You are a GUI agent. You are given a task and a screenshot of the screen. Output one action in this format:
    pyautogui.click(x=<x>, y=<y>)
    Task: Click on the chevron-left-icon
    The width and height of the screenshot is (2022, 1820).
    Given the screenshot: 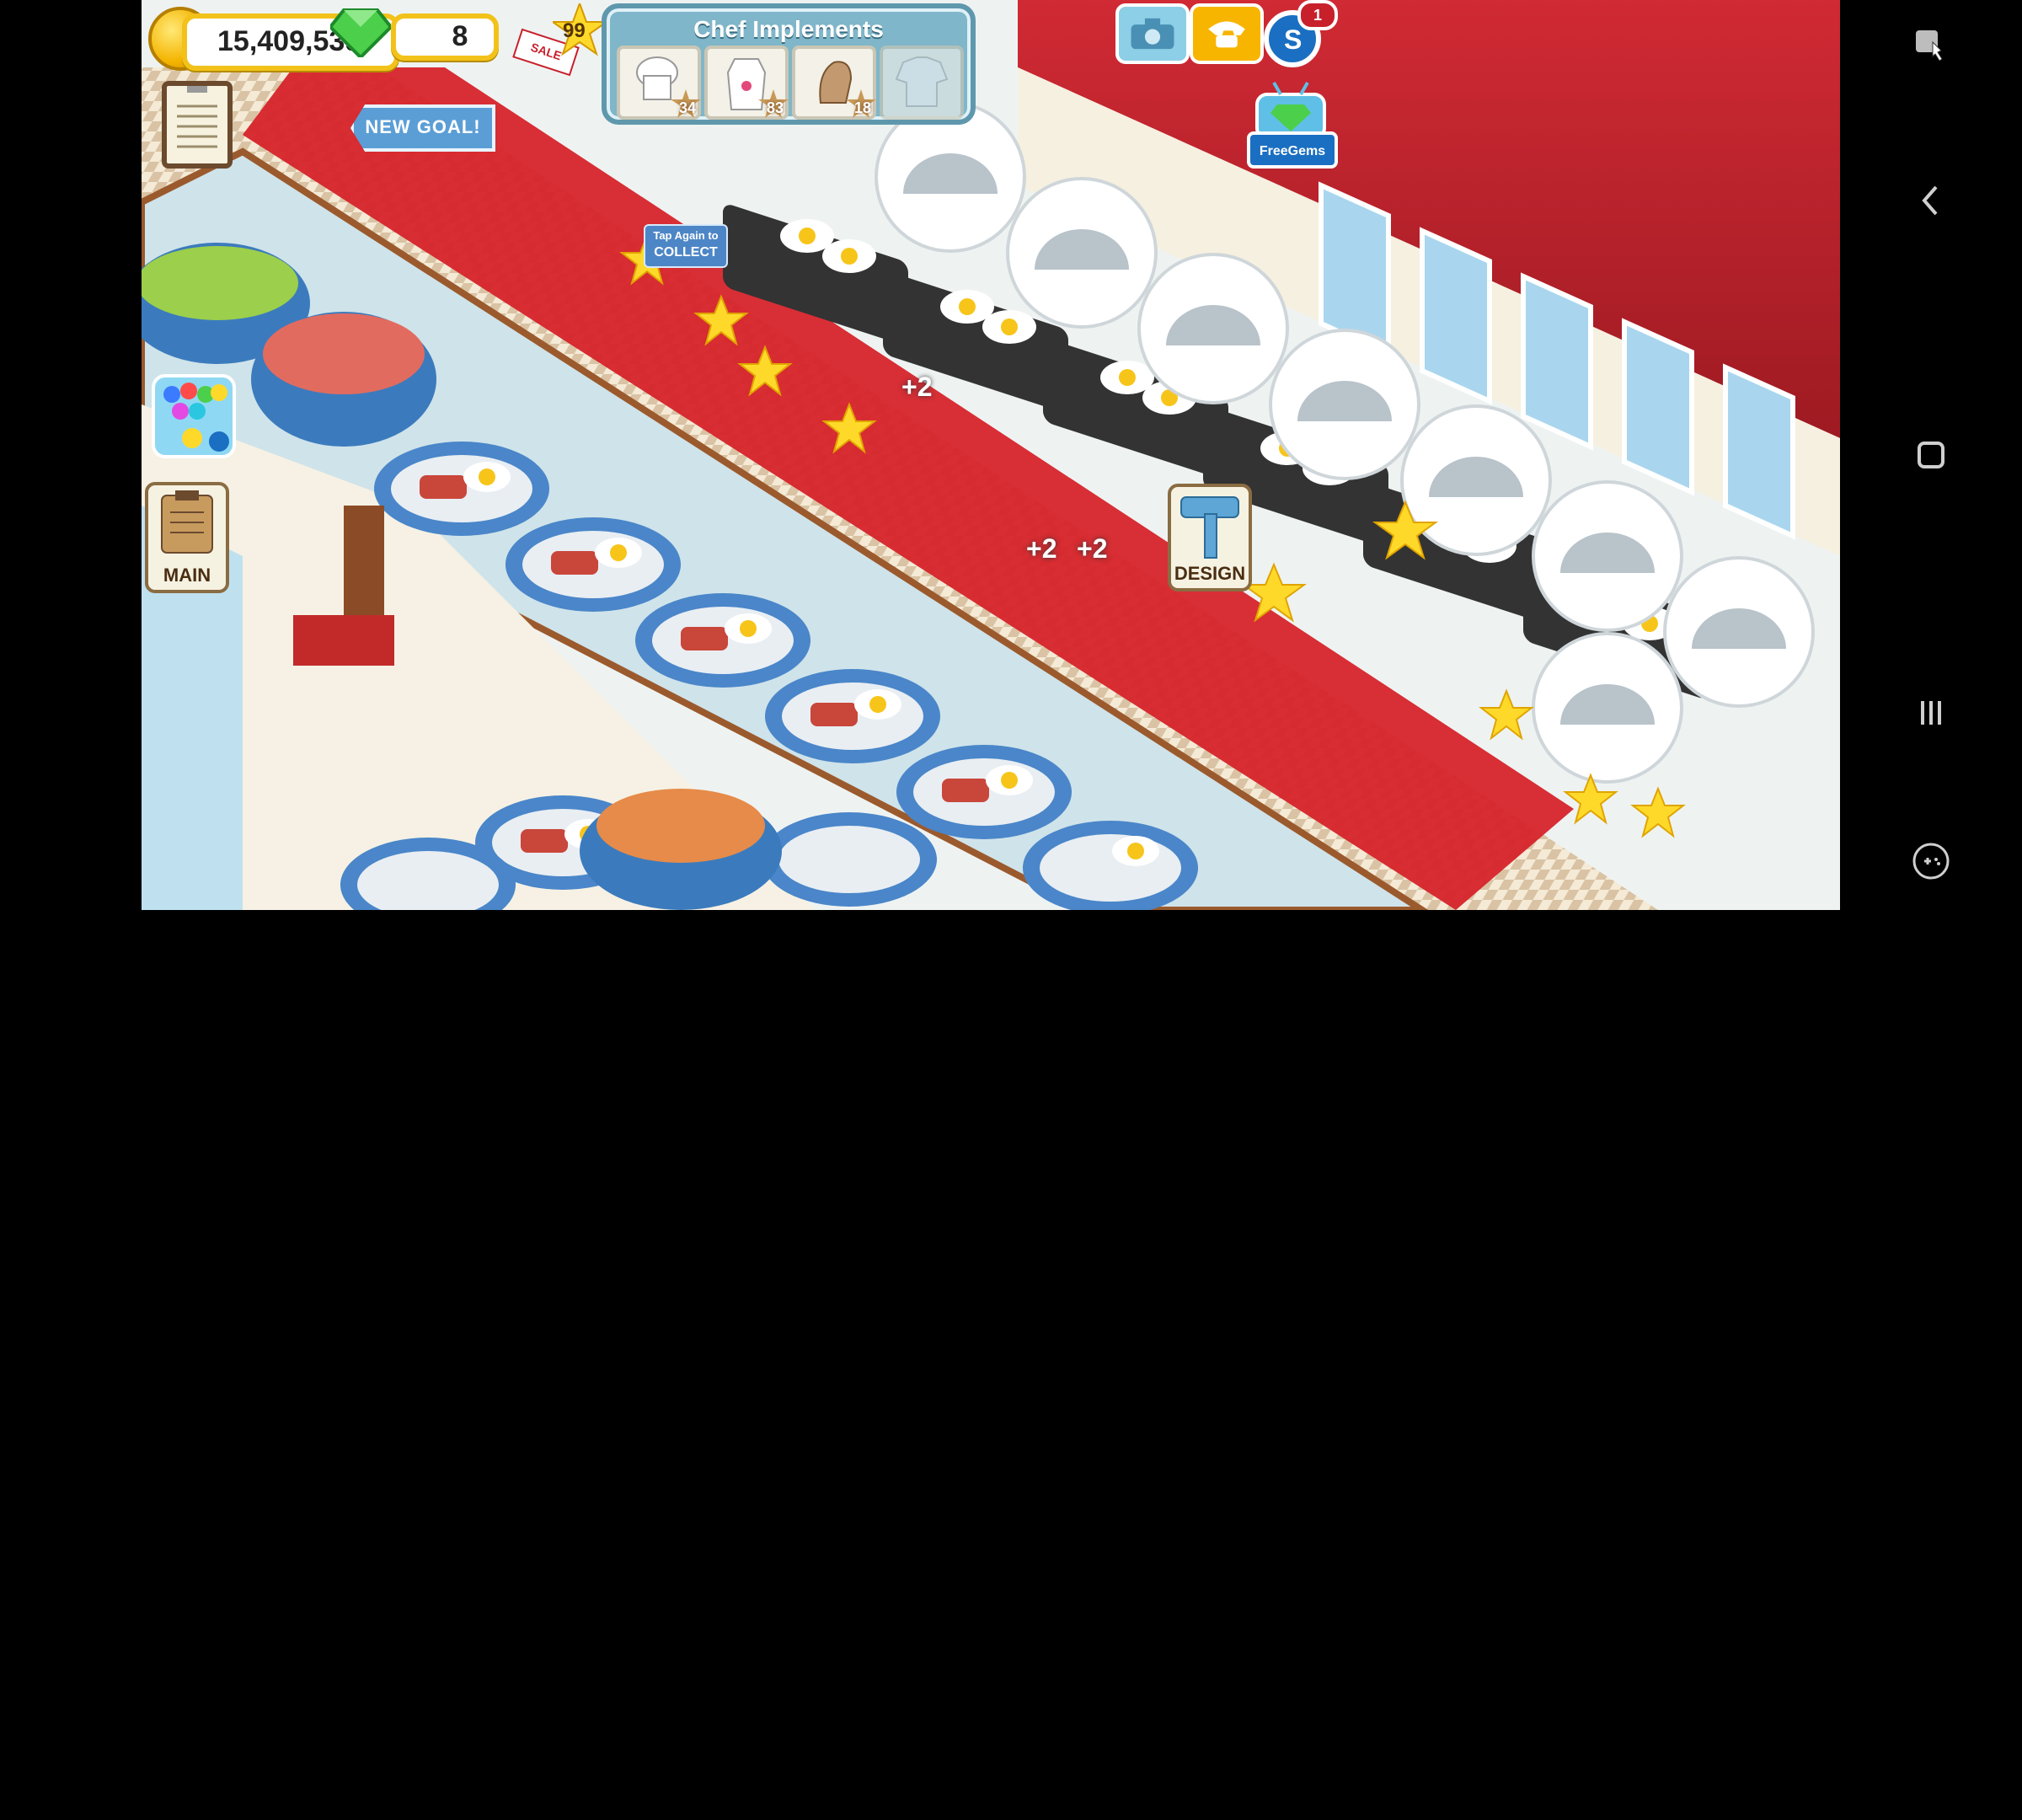 What is the action you would take?
    pyautogui.click(x=1930, y=200)
    